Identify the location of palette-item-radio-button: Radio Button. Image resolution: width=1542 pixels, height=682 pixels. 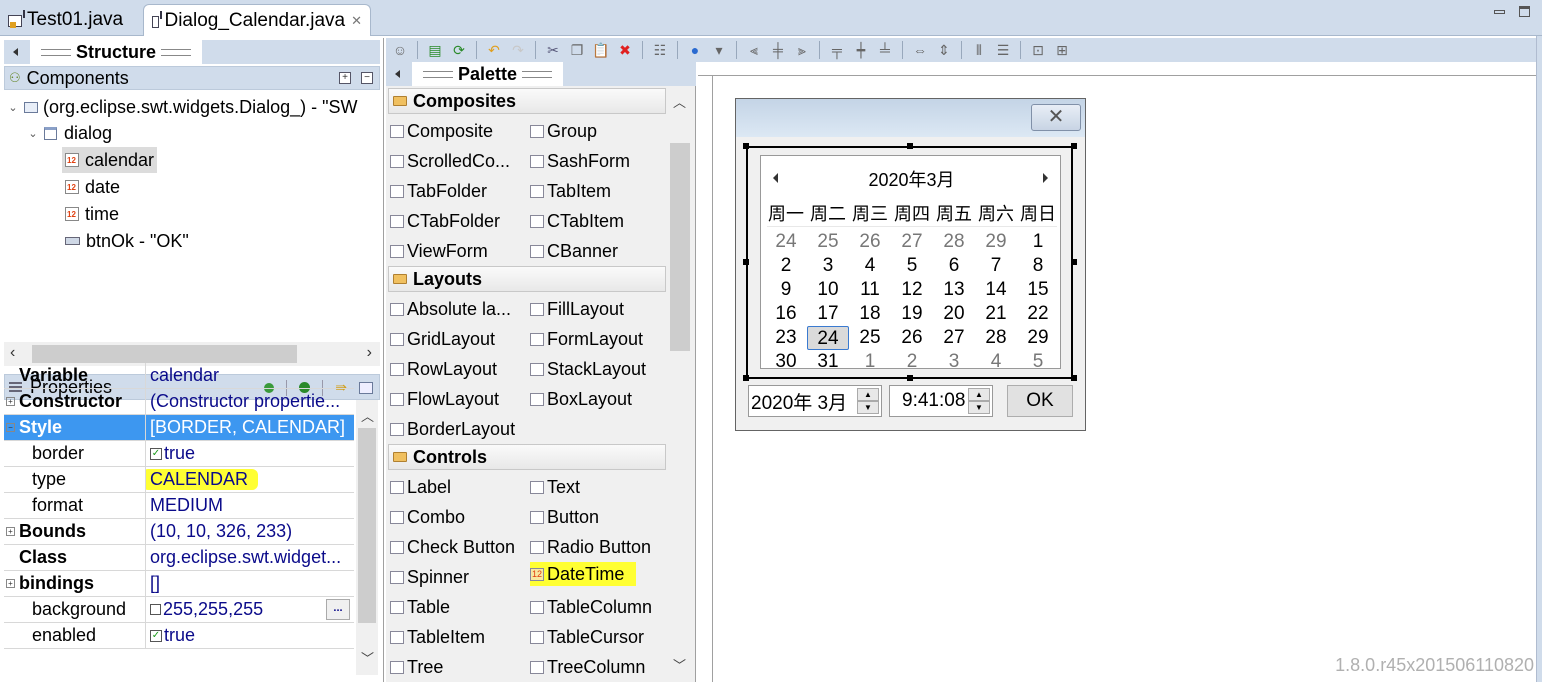
(590, 547).